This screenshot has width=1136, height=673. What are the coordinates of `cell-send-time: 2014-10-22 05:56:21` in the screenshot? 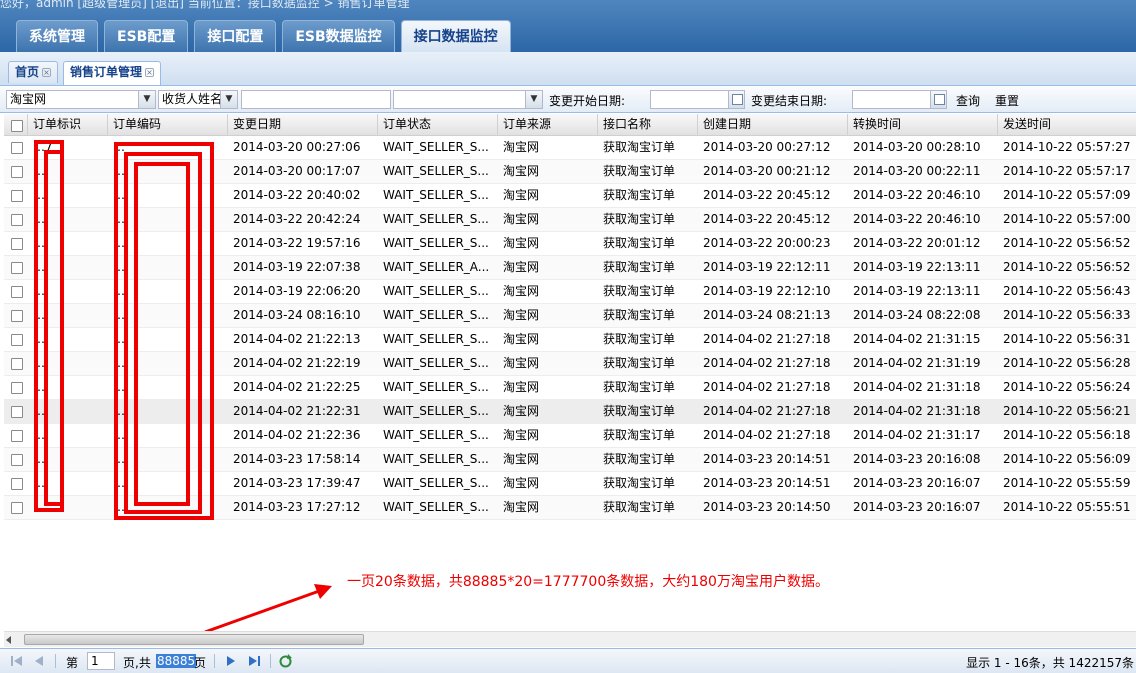 It's located at (1067, 411).